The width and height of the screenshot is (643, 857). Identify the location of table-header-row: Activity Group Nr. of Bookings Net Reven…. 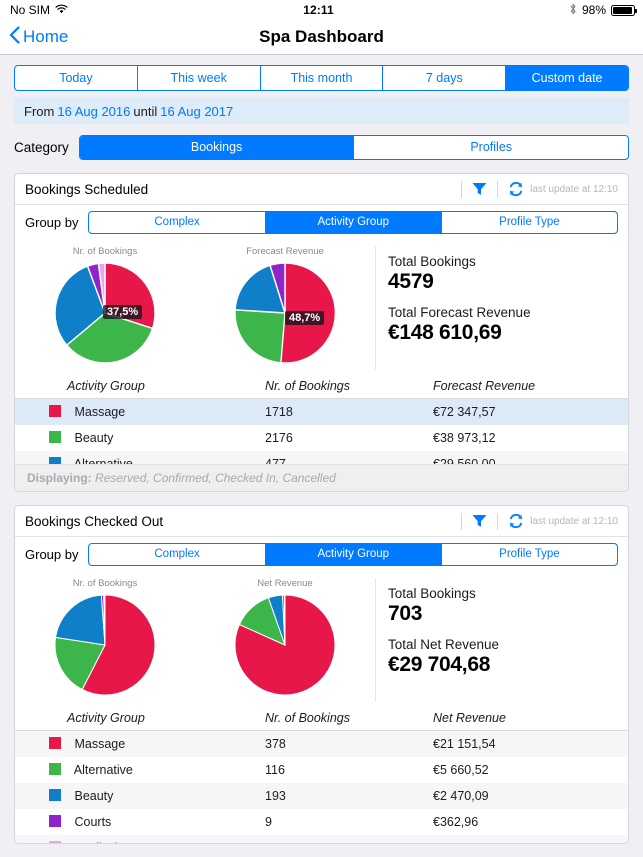
(321, 719).